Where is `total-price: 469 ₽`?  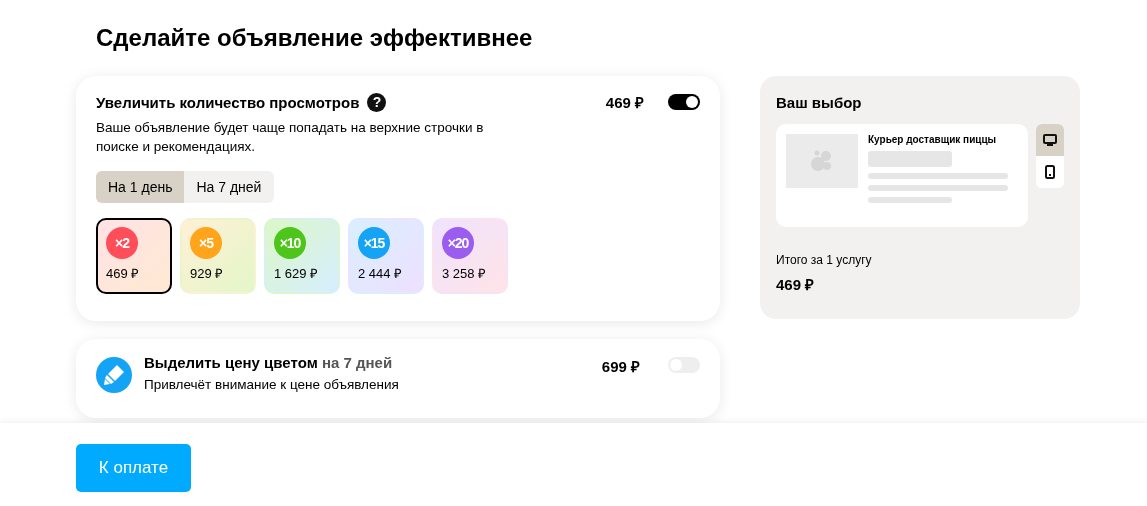 total-price: 469 ₽ is located at coordinates (796, 284).